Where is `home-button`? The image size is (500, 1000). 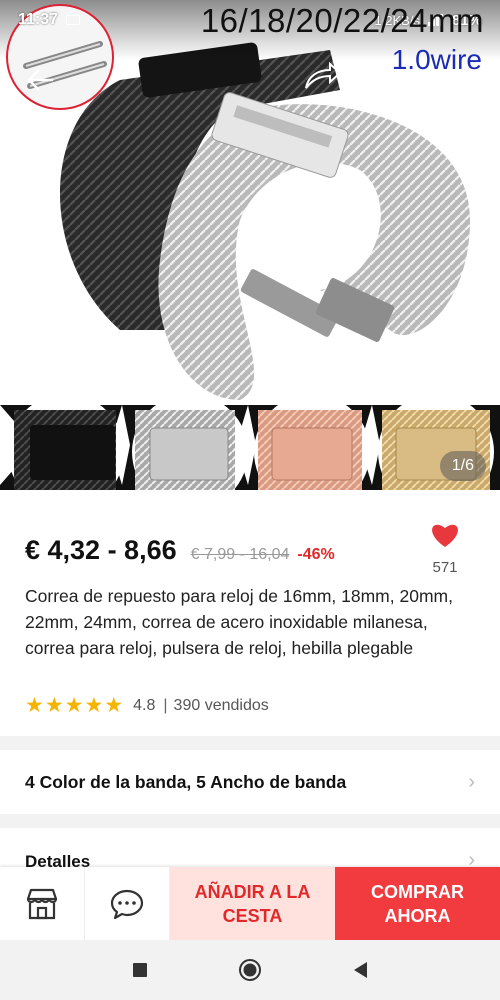 home-button is located at coordinates (250, 970).